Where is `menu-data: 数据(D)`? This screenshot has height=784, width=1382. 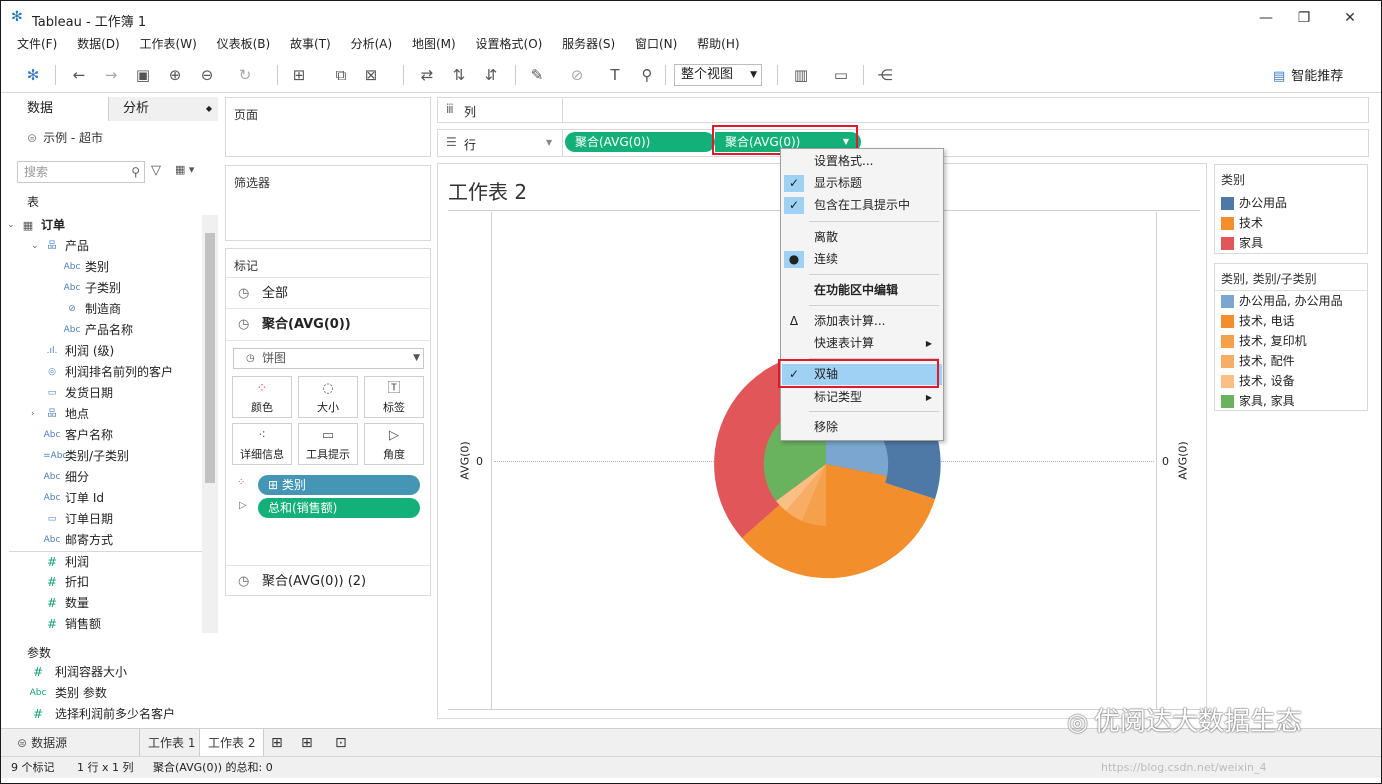
menu-data: 数据(D) is located at coordinates (98, 44).